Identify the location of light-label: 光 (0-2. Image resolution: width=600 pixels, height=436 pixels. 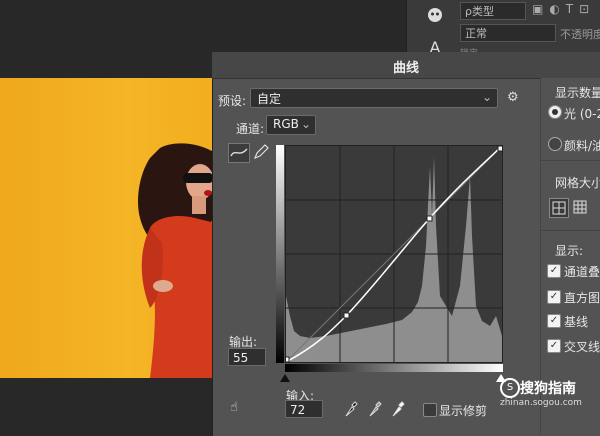
(582, 114).